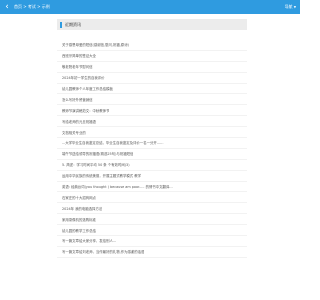 The width and height of the screenshot is (320, 300). Describe the element at coordinates (82, 208) in the screenshot. I see `article-link: 2024年 我的电脑选择方法` at that location.